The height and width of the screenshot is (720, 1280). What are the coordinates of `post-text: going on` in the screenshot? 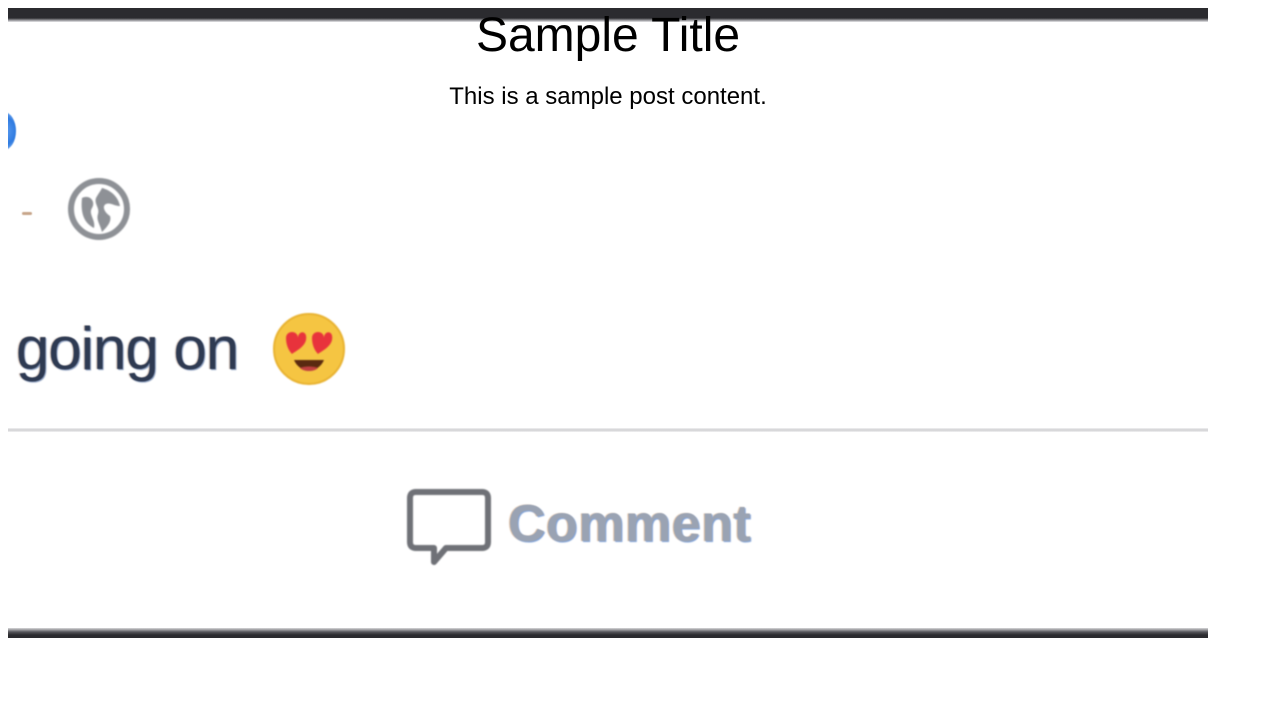 It's located at (127, 348).